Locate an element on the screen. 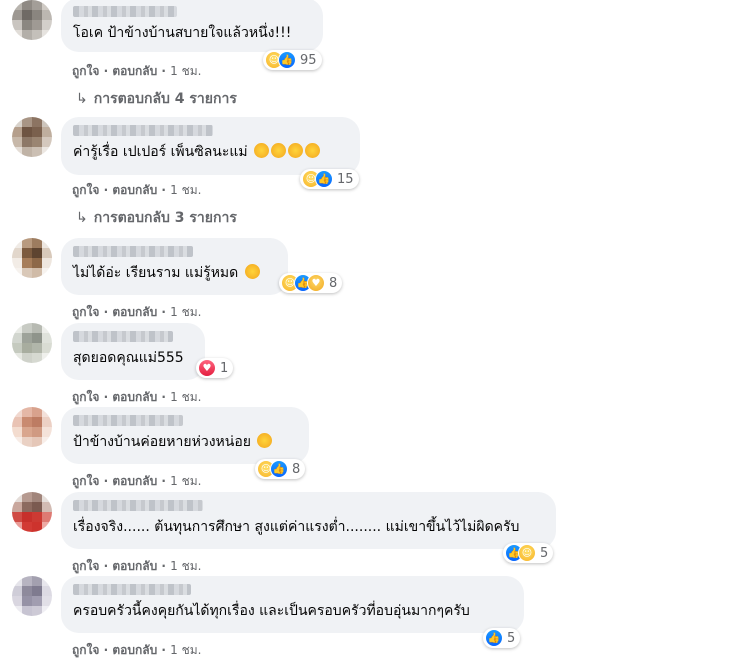 The width and height of the screenshot is (742, 660). grinning-emoji-icon is located at coordinates (265, 440).